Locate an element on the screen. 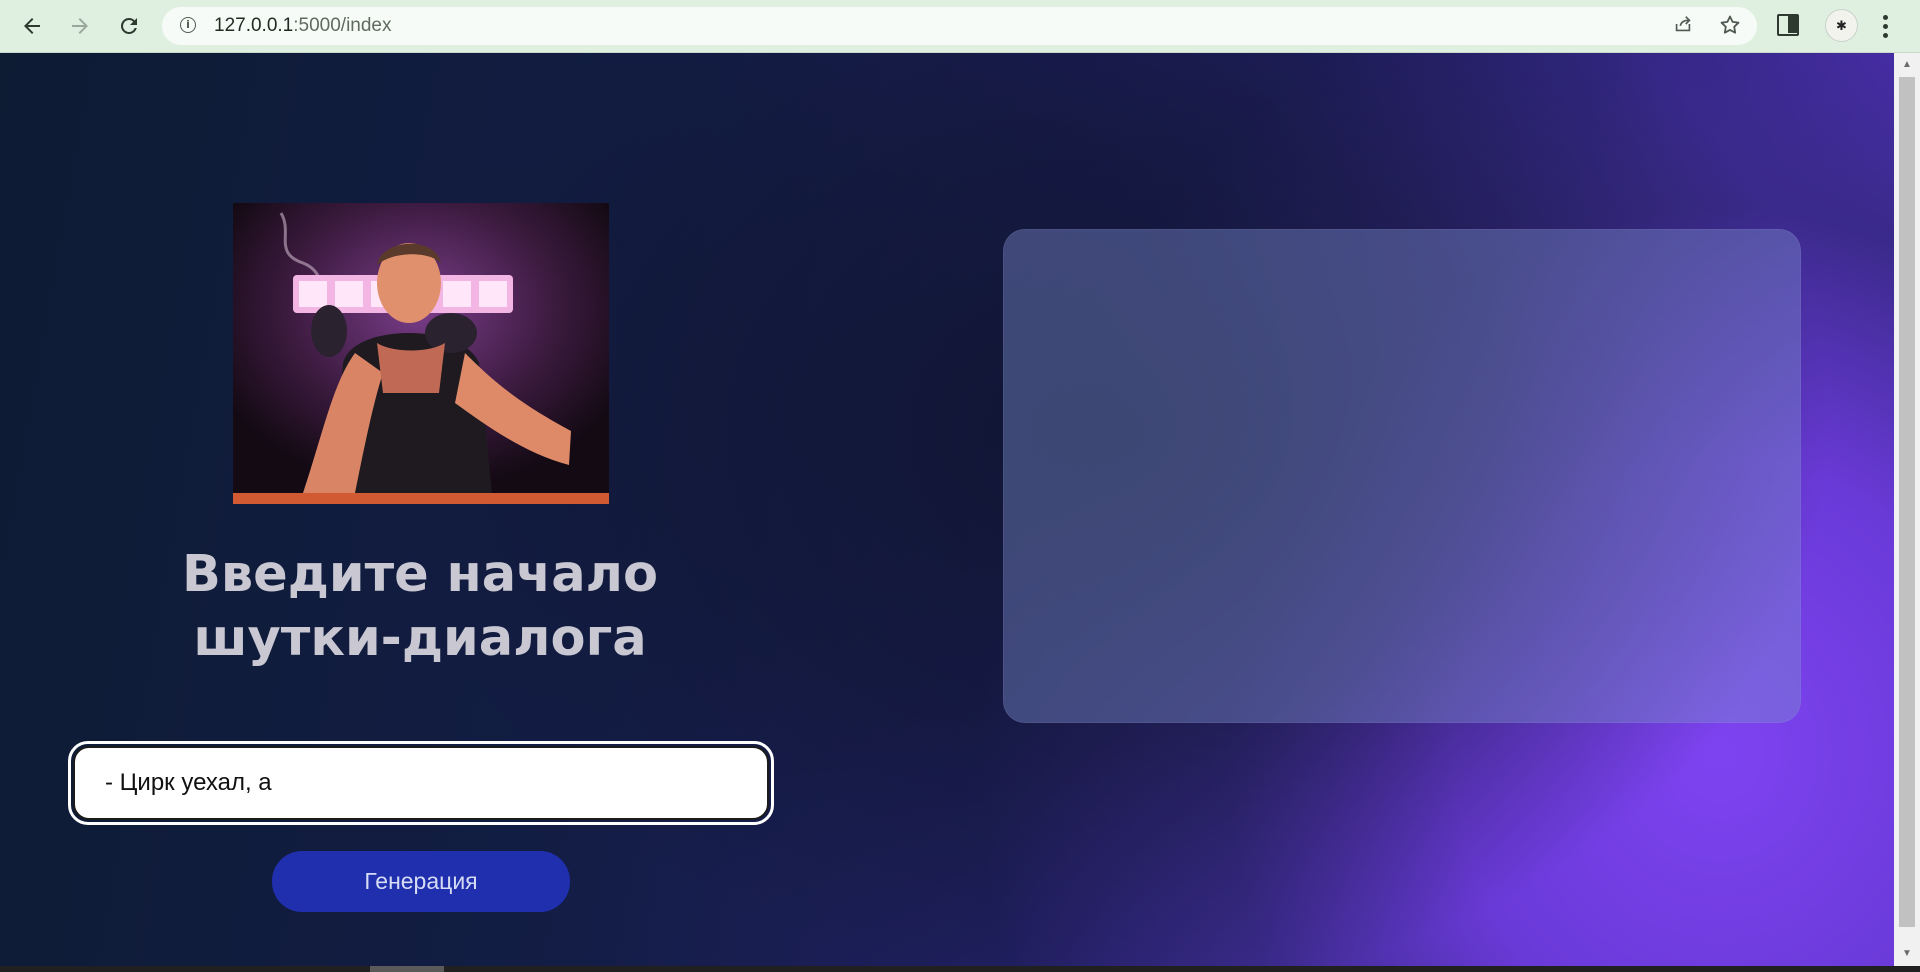 Image resolution: width=1920 pixels, height=972 pixels. joke-input-frame is located at coordinates (421, 783).